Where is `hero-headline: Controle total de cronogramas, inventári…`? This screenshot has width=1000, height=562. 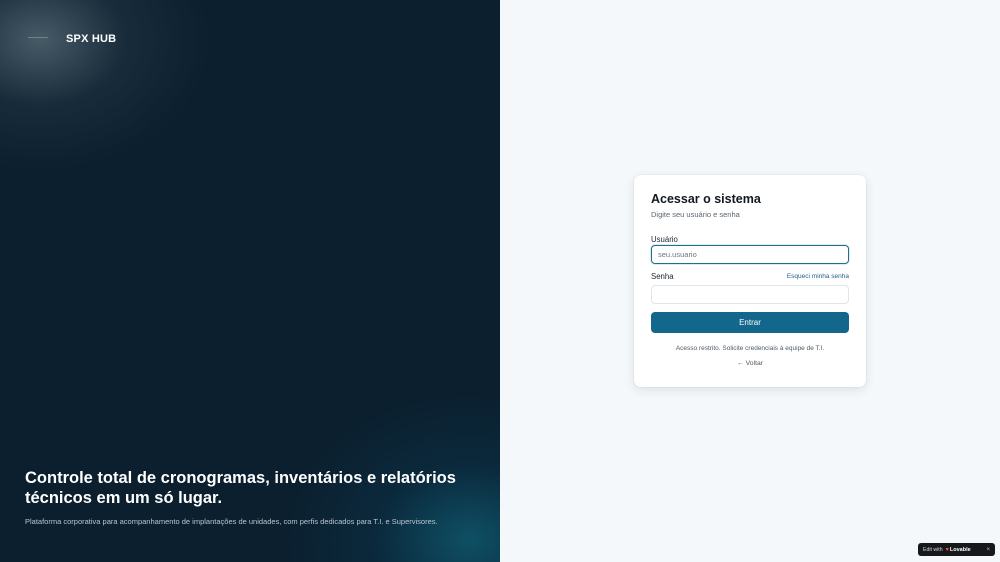 hero-headline: Controle total de cronogramas, inventári… is located at coordinates (240, 488).